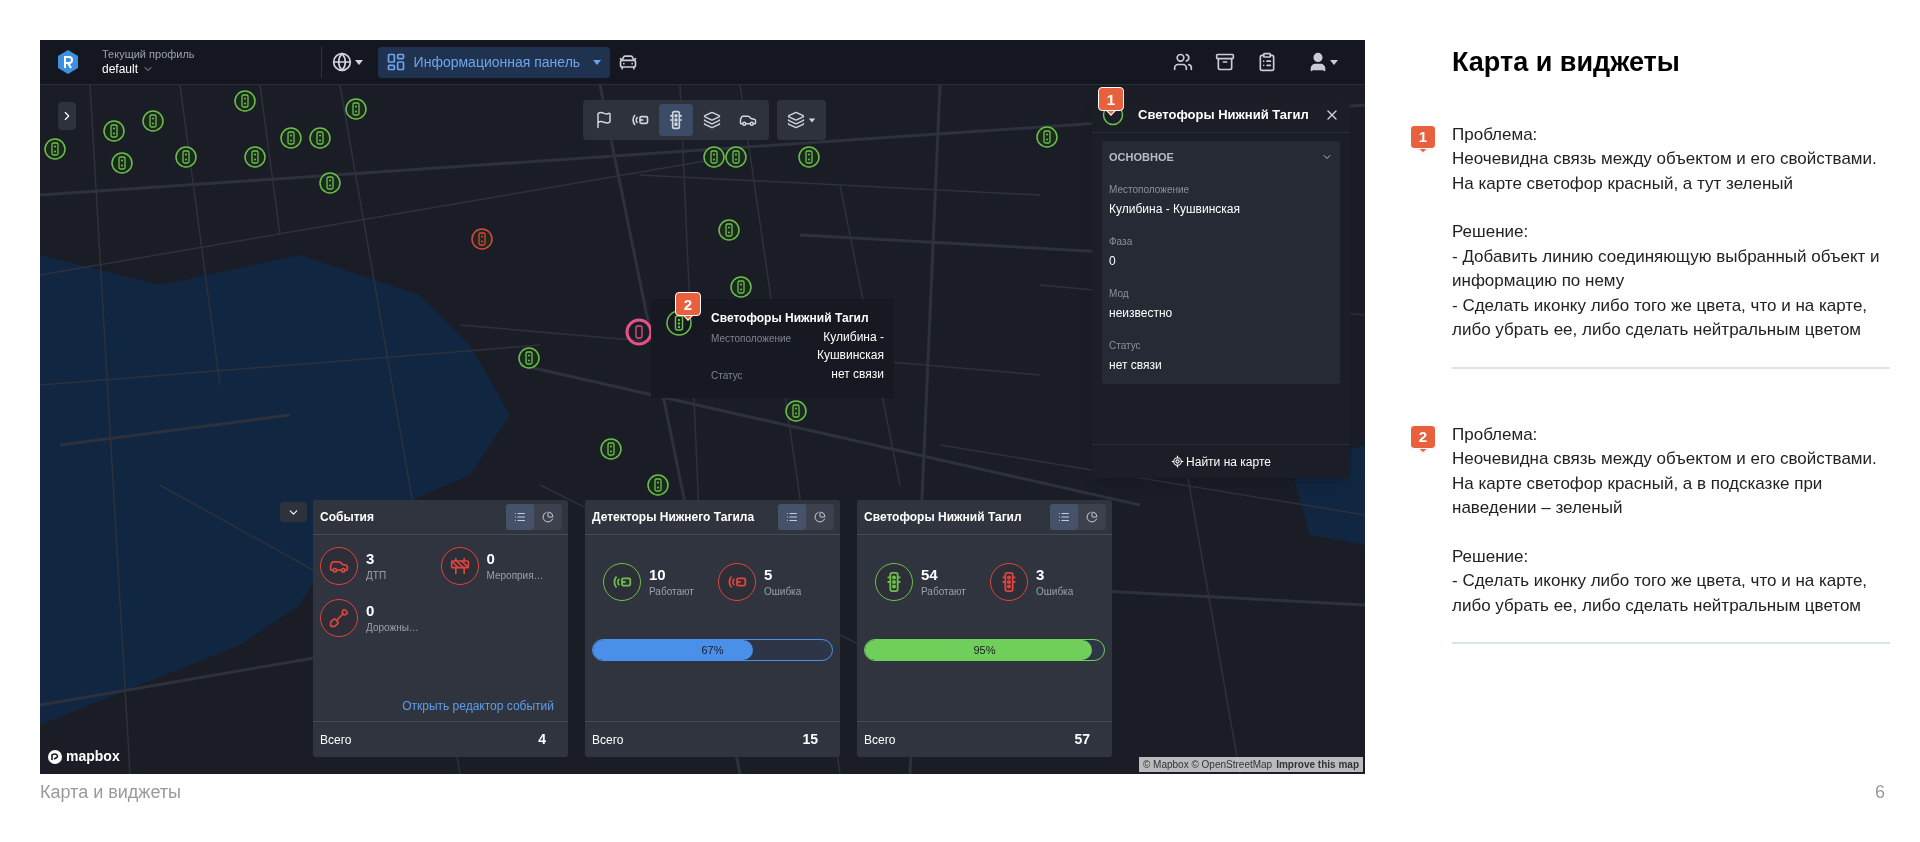 The image size is (1920, 842). Describe the element at coordinates (1141, 313) in the screenshot. I see `field-value: неизвестно` at that location.